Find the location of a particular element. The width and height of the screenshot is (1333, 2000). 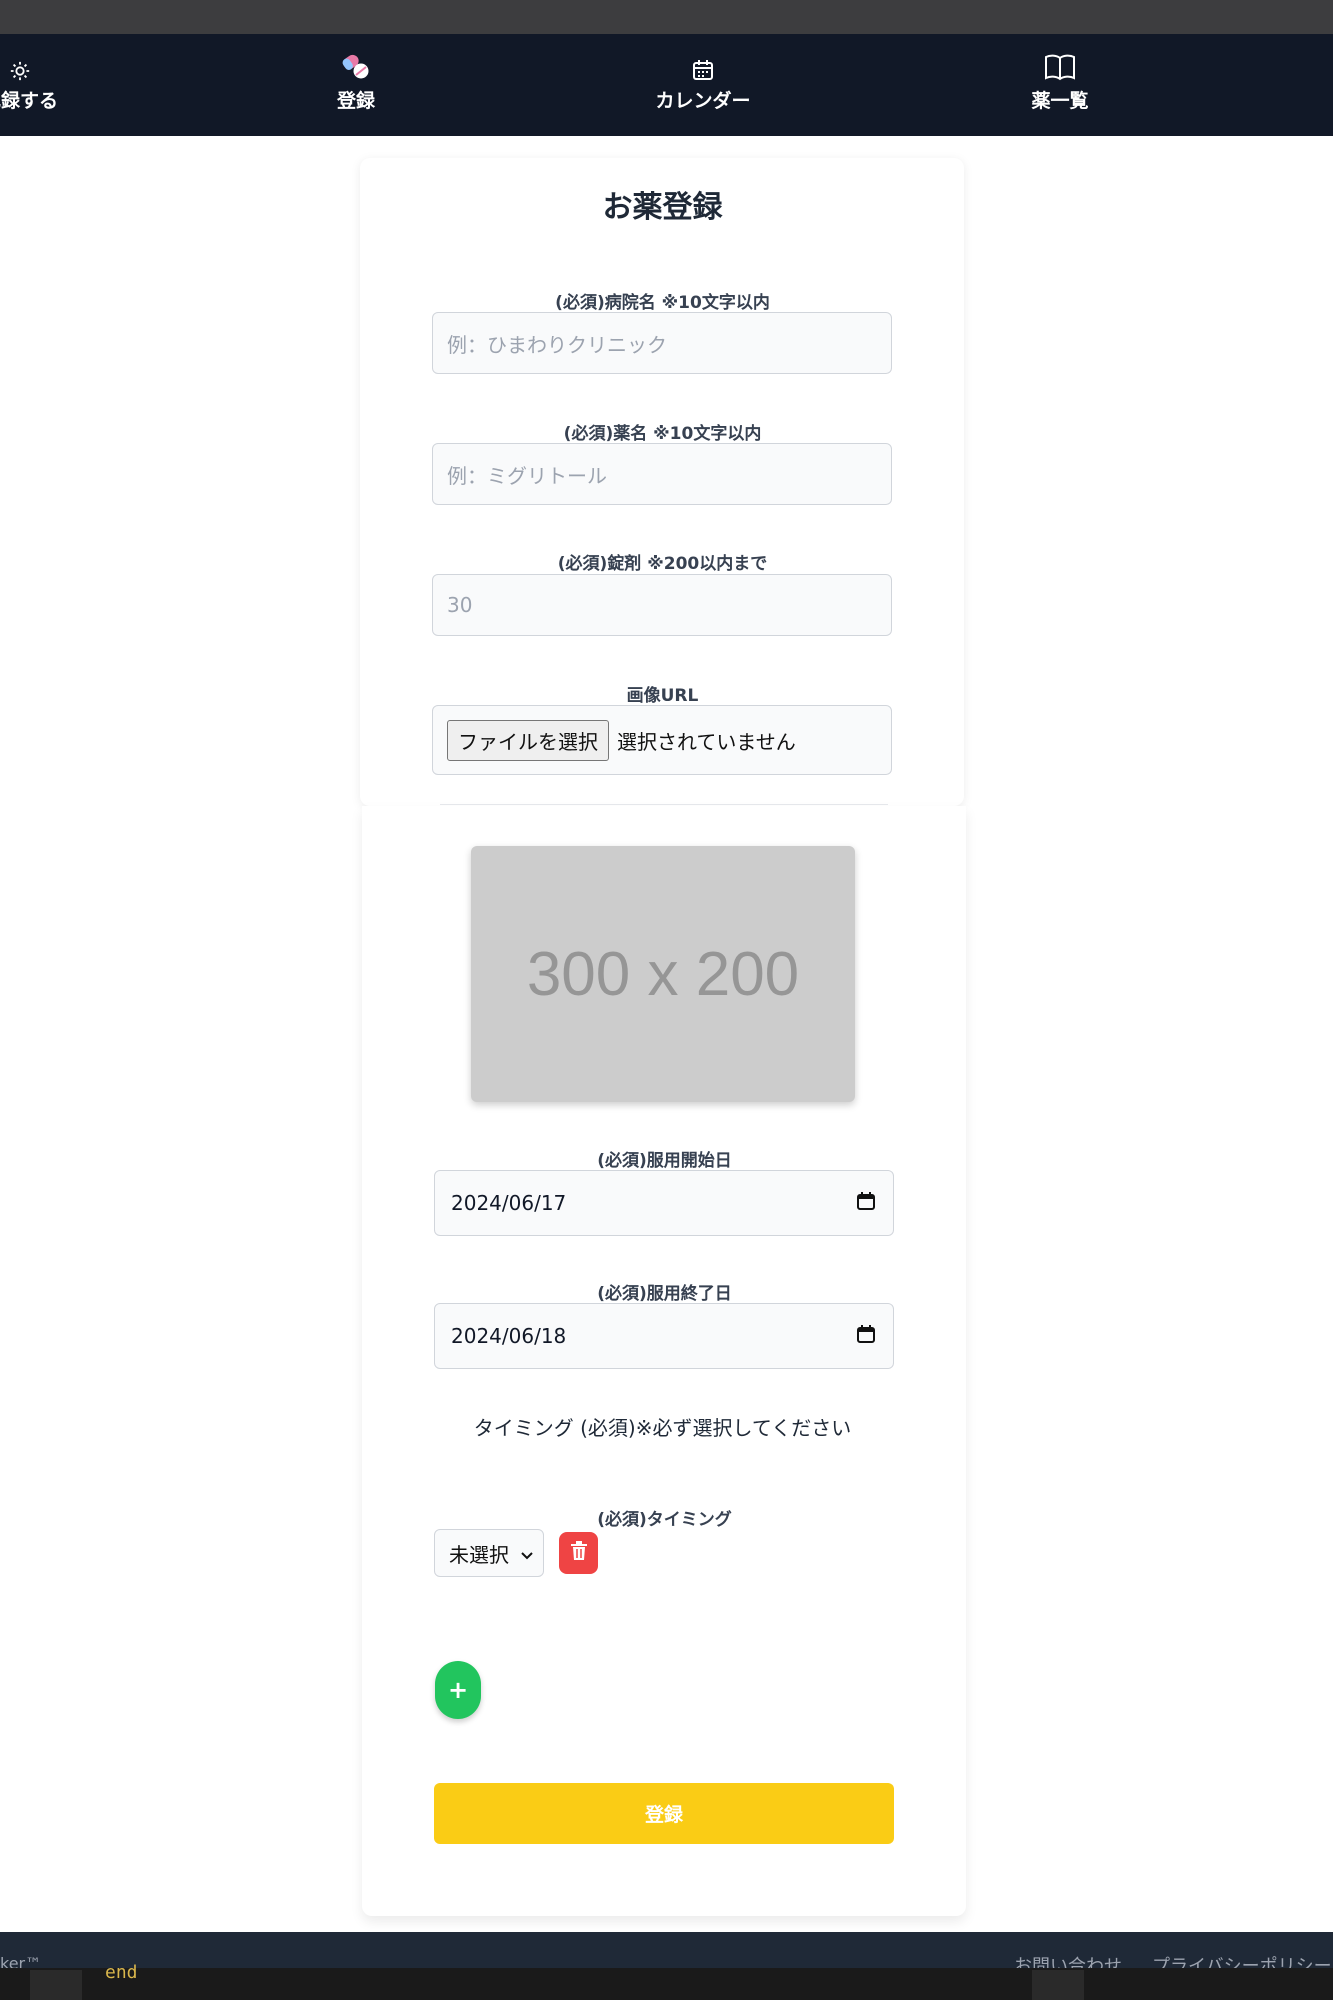

calendar-icon is located at coordinates (703, 67).